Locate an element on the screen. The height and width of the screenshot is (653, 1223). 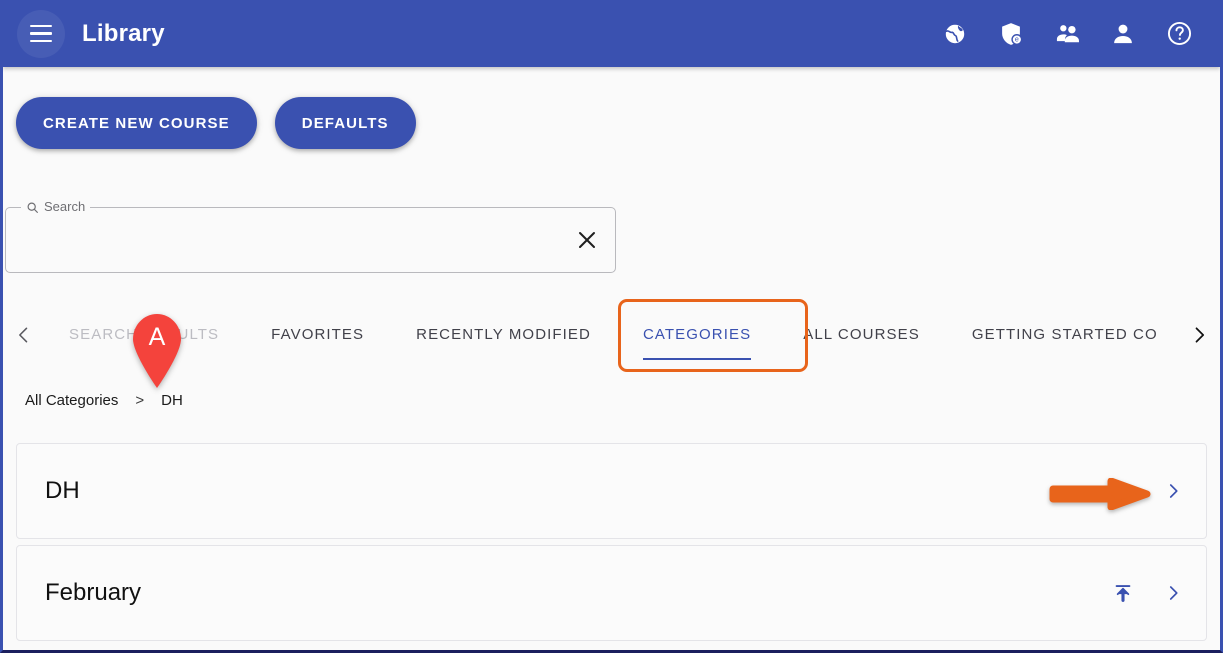
row-title: February is located at coordinates (93, 592).